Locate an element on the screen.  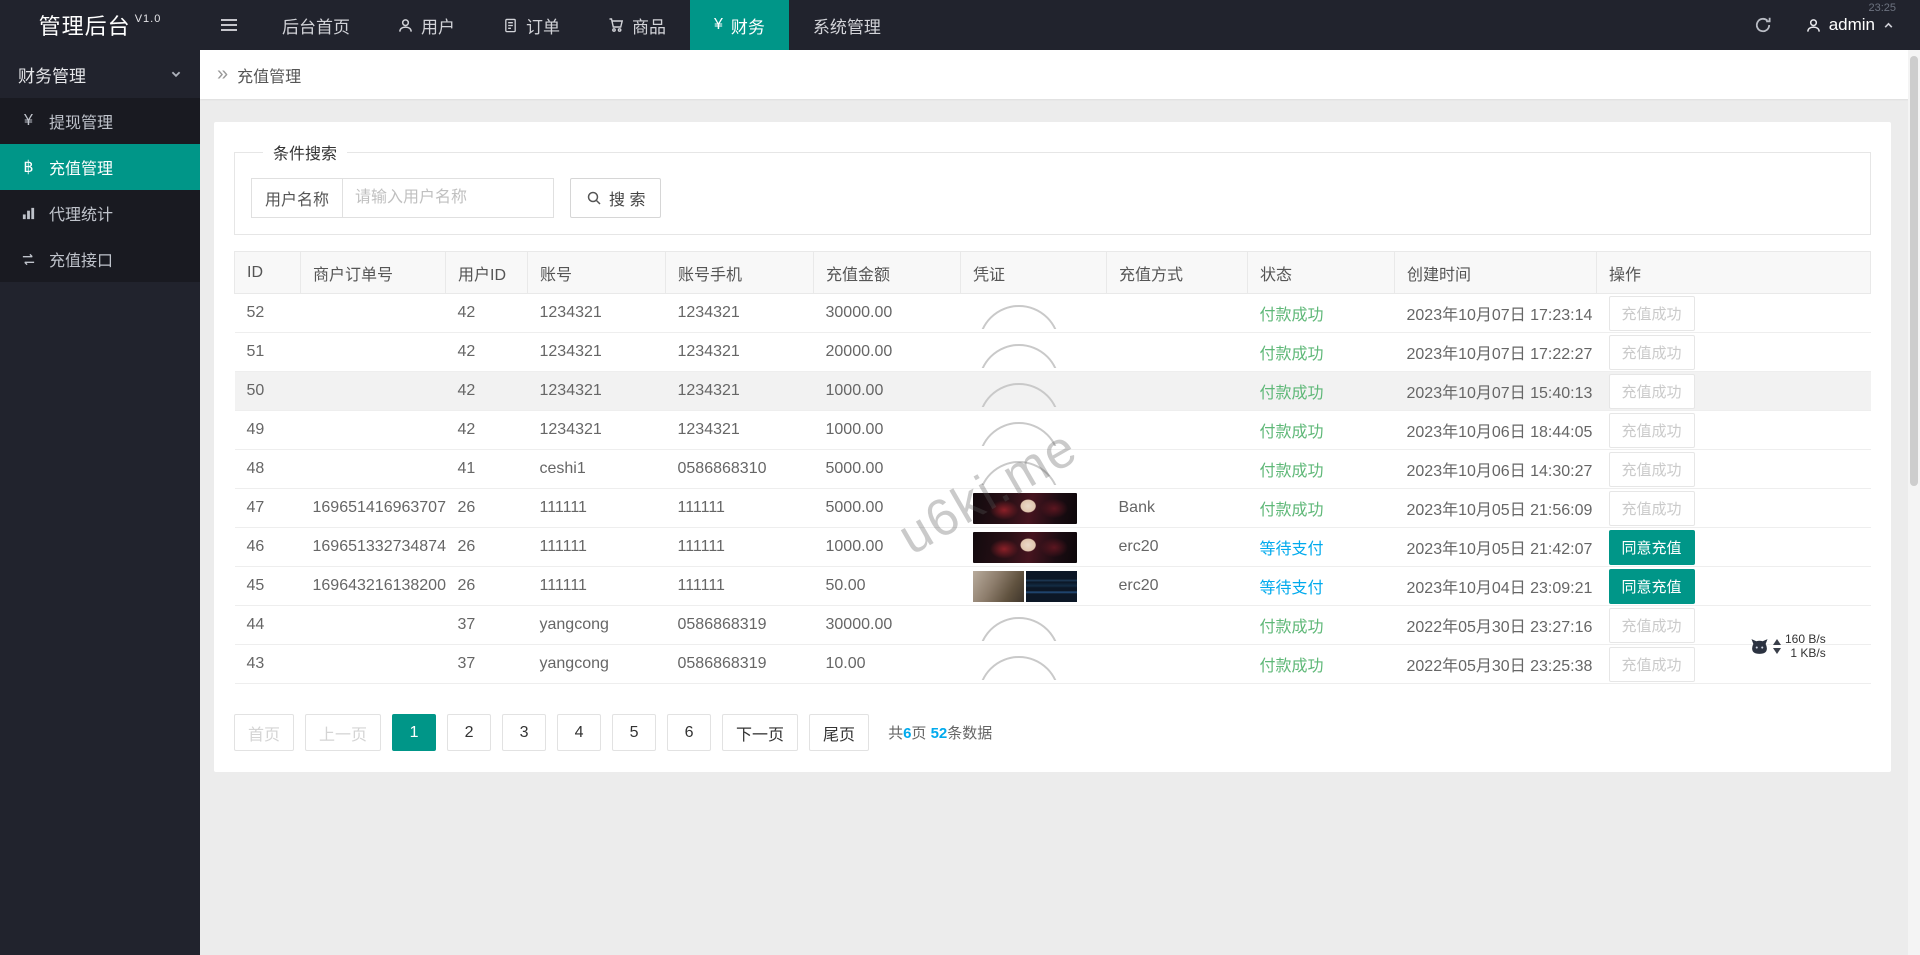
nav-item-users: 用户 is located at coordinates (426, 25).